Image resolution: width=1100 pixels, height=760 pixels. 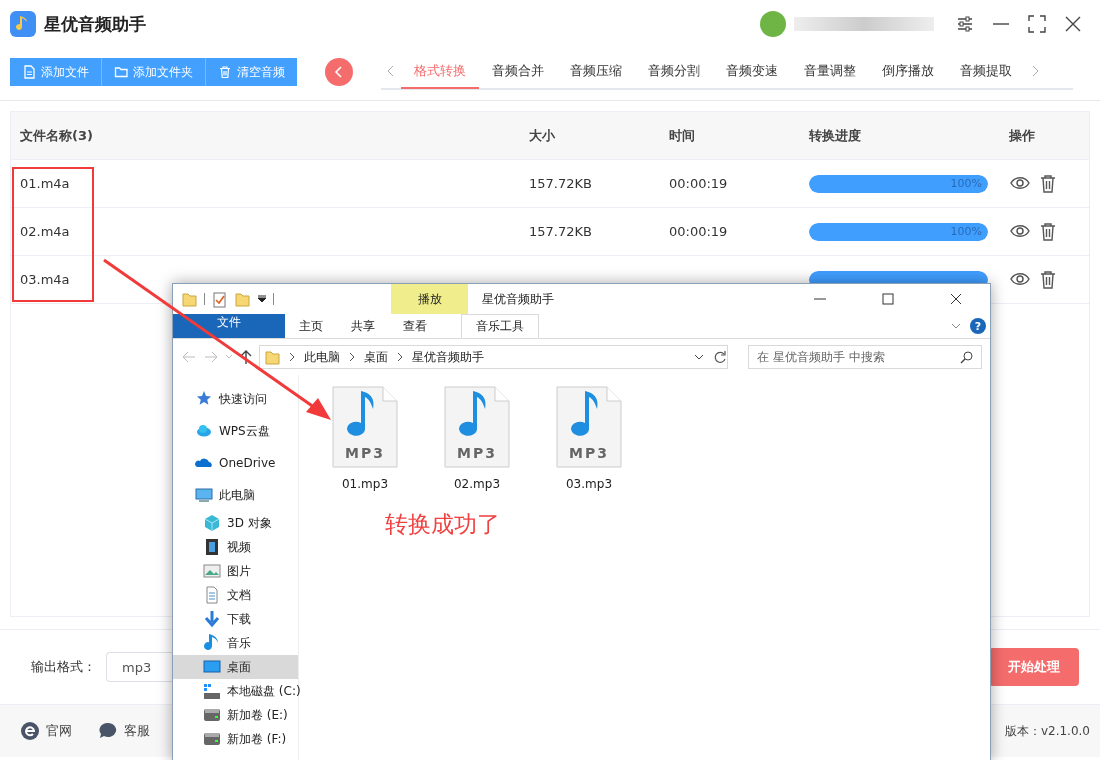 What do you see at coordinates (720, 357) in the screenshot?
I see `refresh-icon` at bounding box center [720, 357].